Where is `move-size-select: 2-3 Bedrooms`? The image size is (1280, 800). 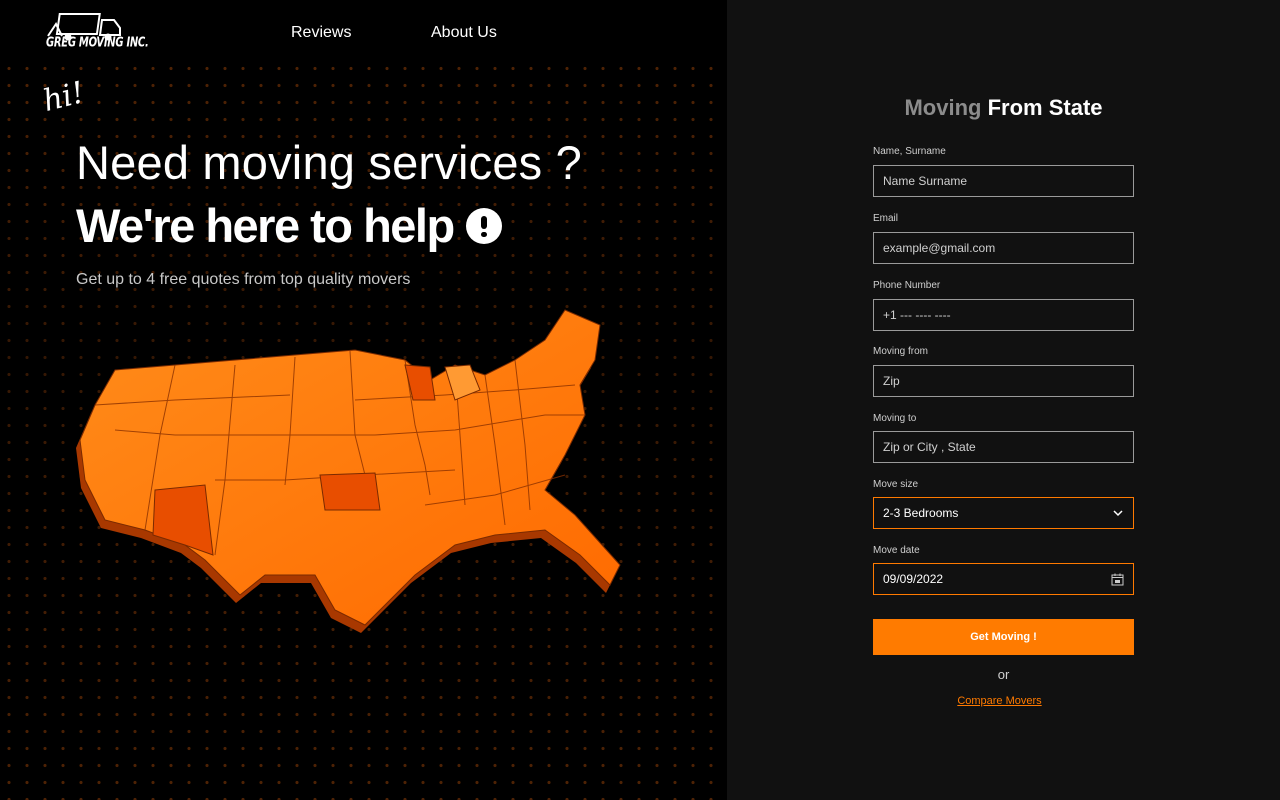
move-size-select: 2-3 Bedrooms is located at coordinates (1003, 513).